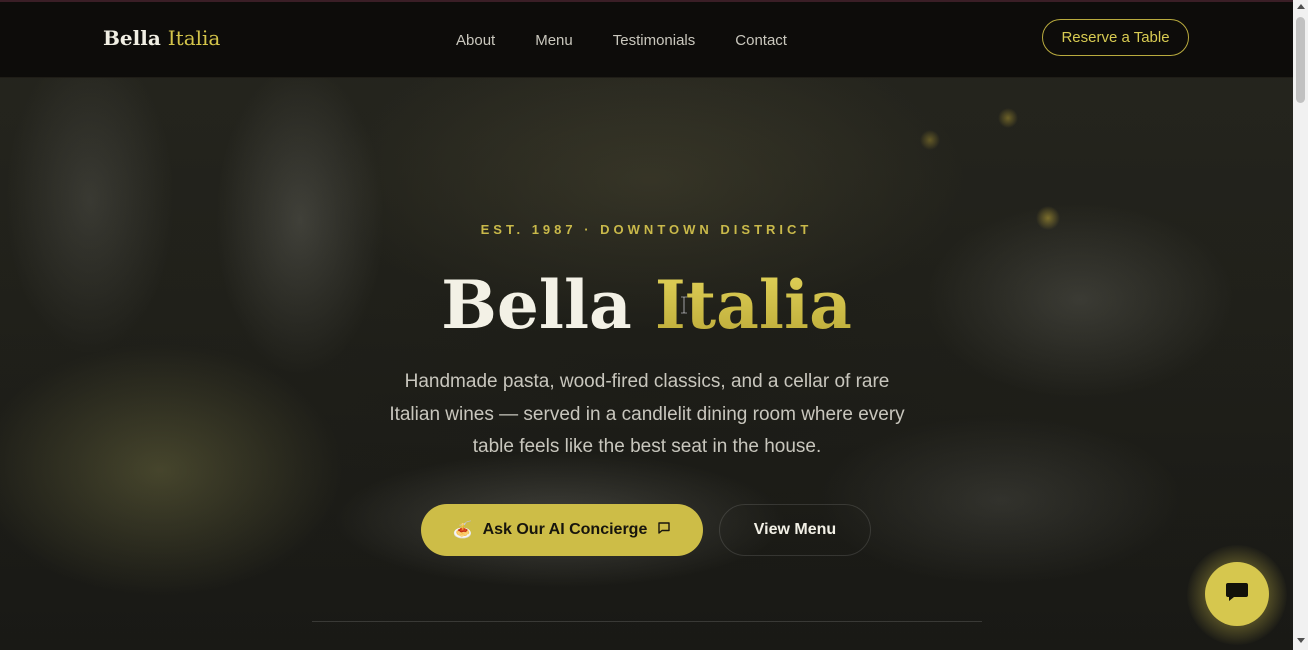  Describe the element at coordinates (664, 530) in the screenshot. I see `chat-bubble-icon` at that location.